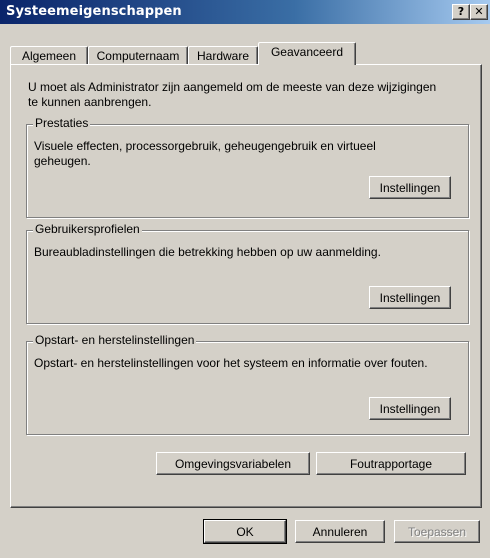 This screenshot has width=490, height=558. I want to click on tab-algemeen: Algemeen, so click(49, 55).